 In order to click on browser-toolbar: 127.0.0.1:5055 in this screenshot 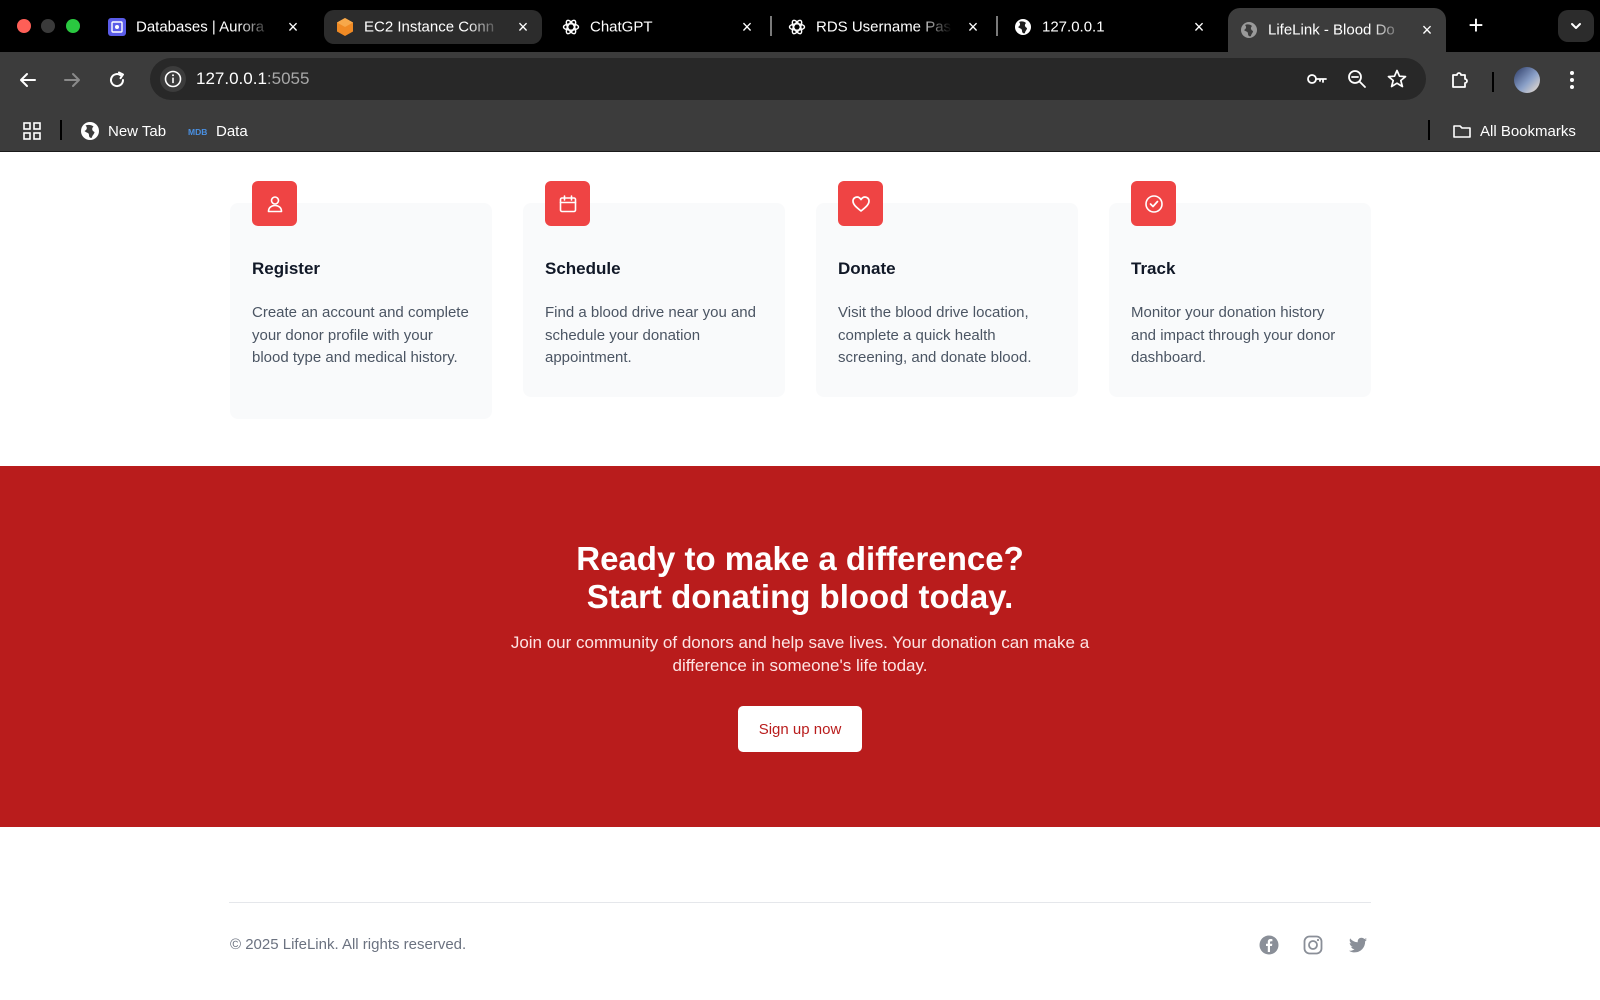, I will do `click(800, 80)`.